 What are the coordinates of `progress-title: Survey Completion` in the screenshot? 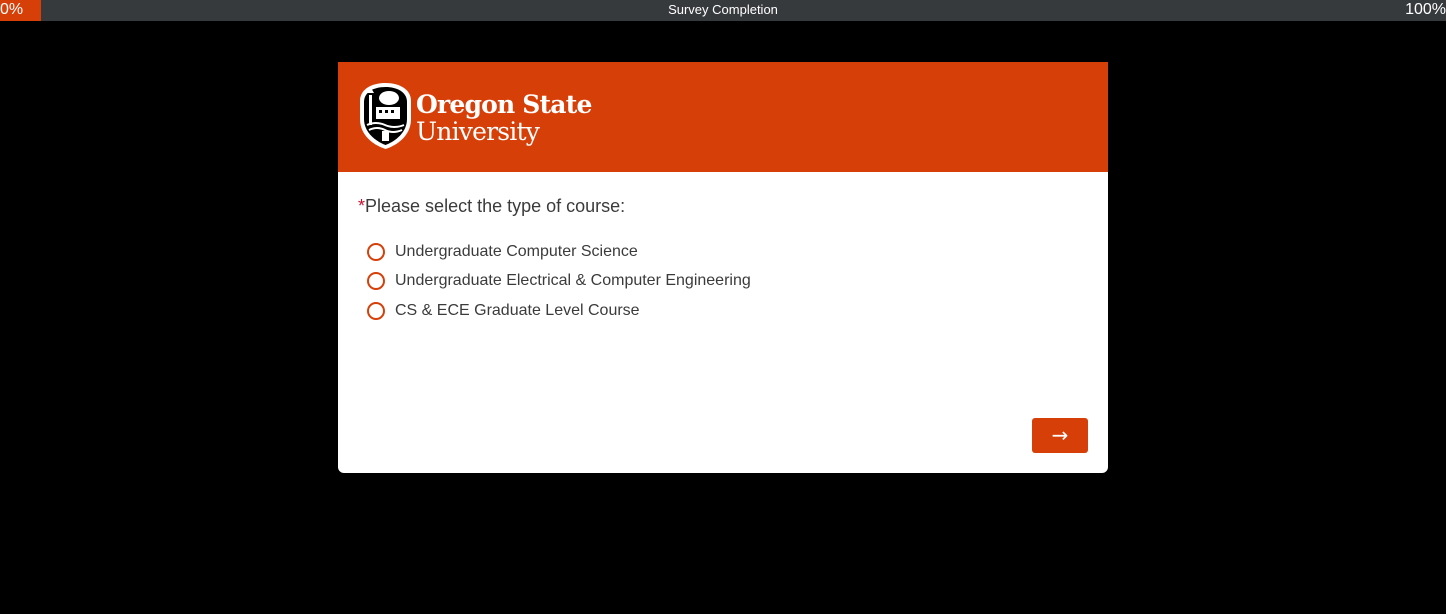 It's located at (723, 9).